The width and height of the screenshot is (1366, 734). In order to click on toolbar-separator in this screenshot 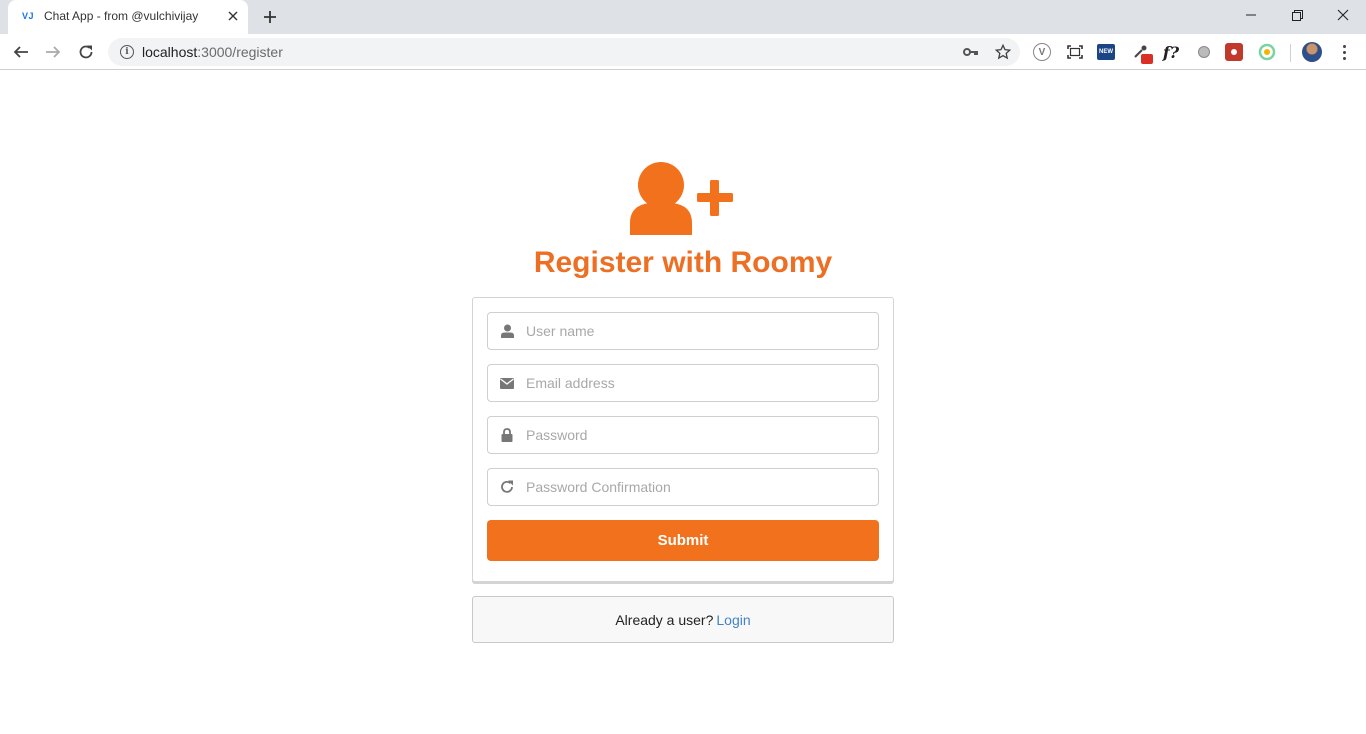, I will do `click(1290, 53)`.